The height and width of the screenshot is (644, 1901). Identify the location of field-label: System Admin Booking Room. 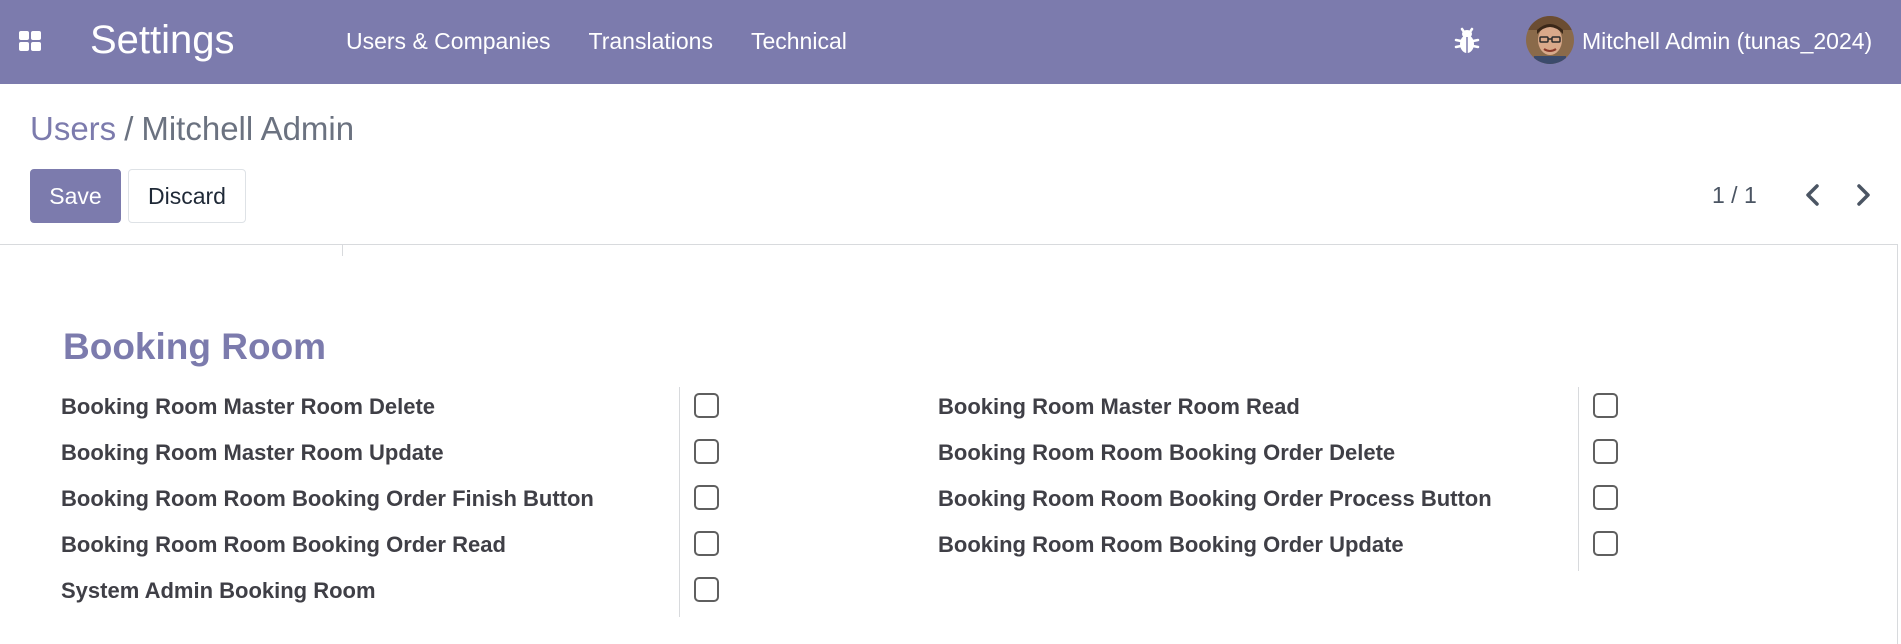
(218, 590).